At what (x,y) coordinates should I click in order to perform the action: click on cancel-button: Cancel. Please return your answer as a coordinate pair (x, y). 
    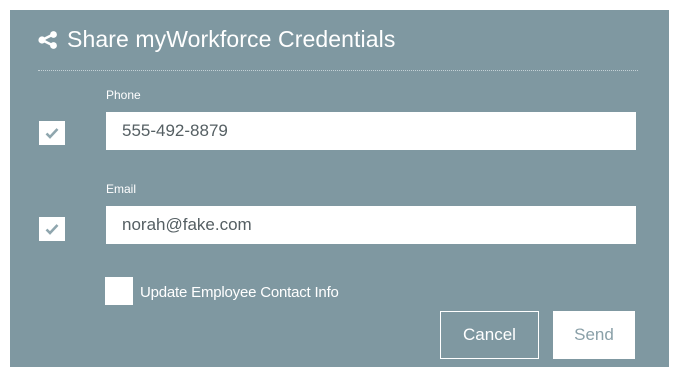
    Looking at the image, I should click on (489, 335).